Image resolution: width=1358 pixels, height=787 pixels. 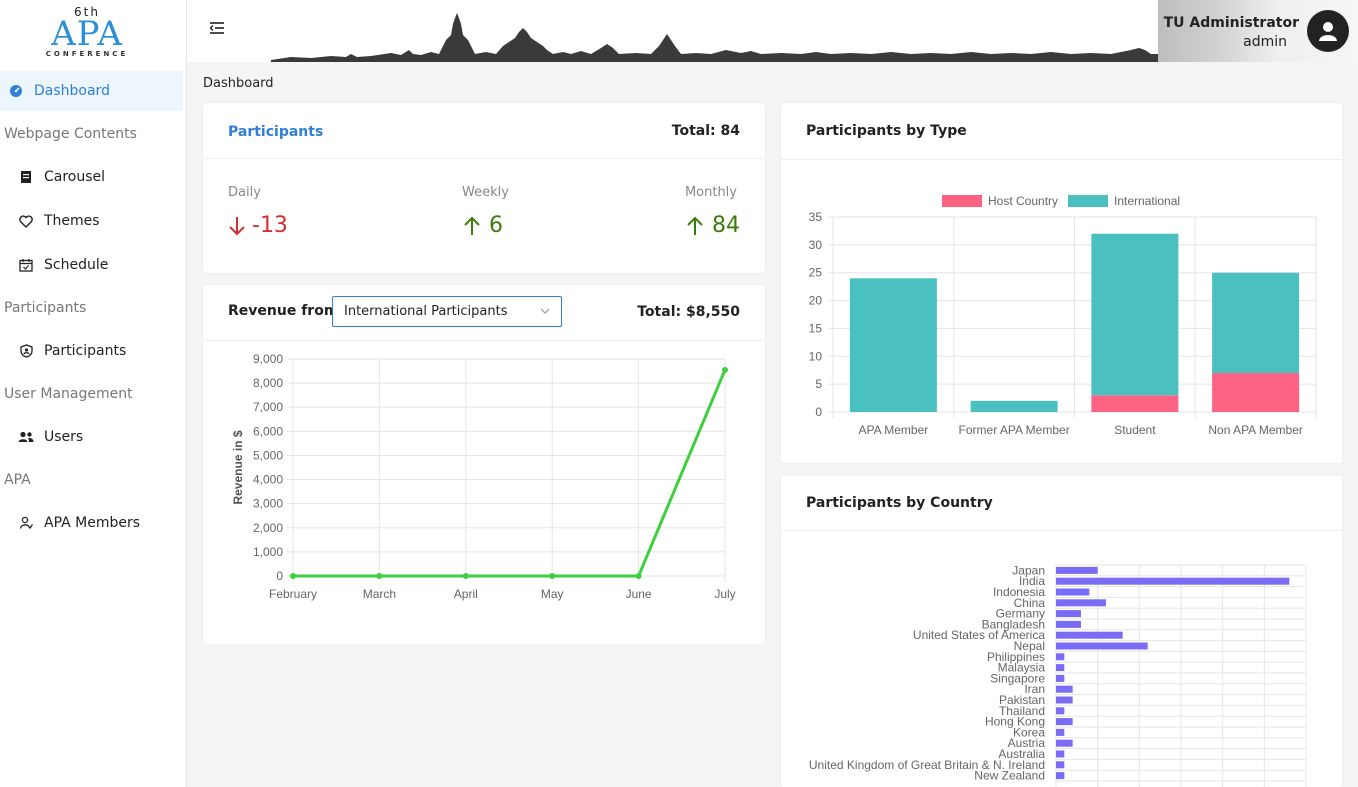 I want to click on y-tick-label: New Zealand, so click(x=1009, y=776).